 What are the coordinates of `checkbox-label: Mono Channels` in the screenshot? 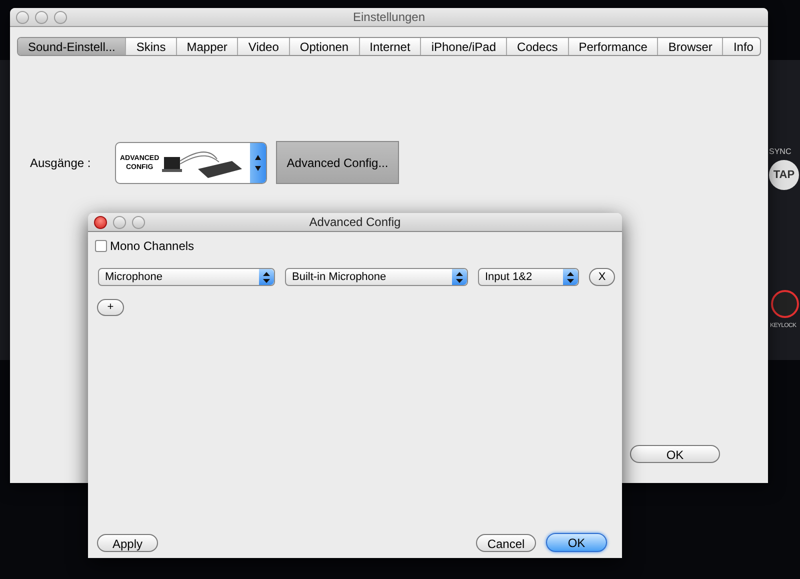 It's located at (152, 246).